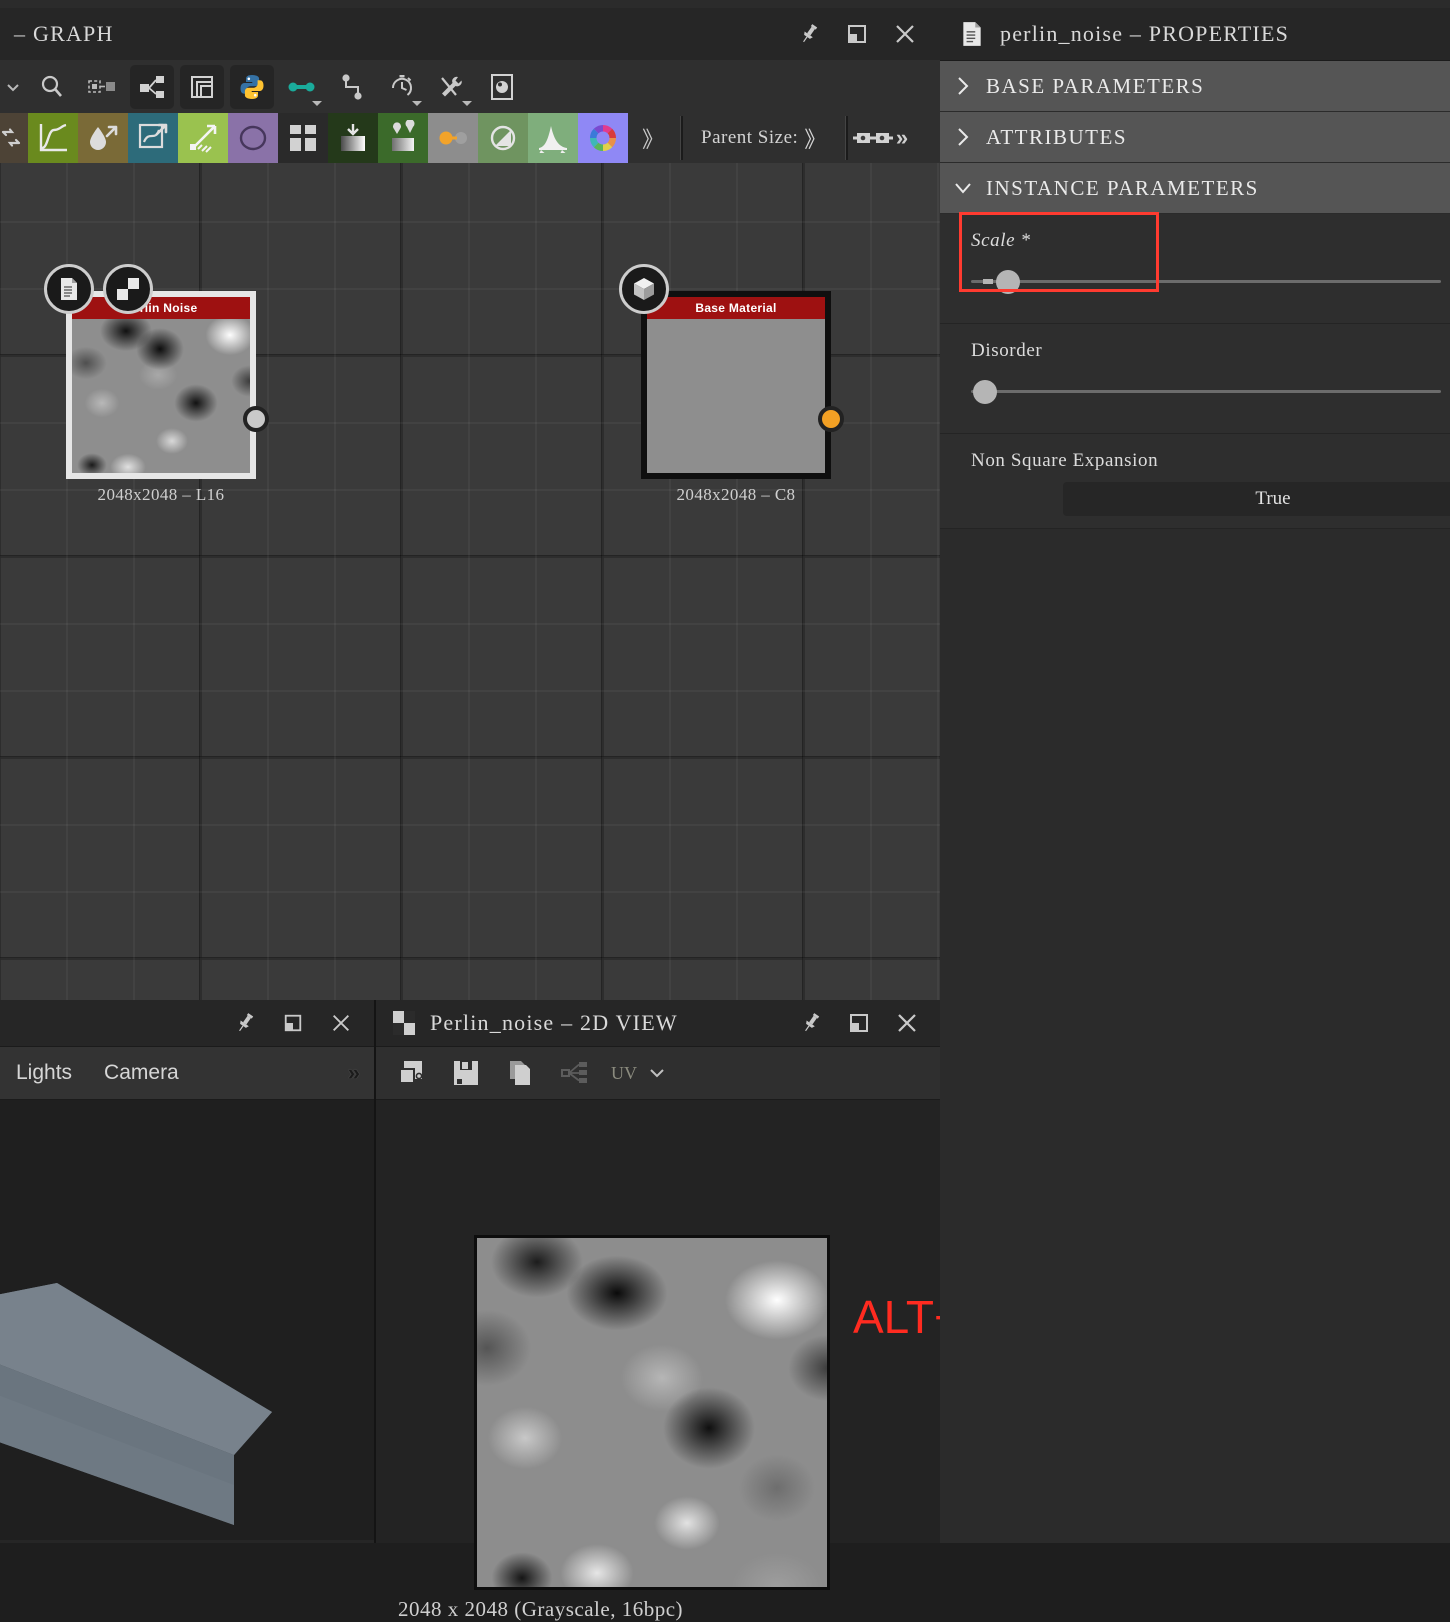  I want to click on chevron-double-icon: 》, so click(815, 138).